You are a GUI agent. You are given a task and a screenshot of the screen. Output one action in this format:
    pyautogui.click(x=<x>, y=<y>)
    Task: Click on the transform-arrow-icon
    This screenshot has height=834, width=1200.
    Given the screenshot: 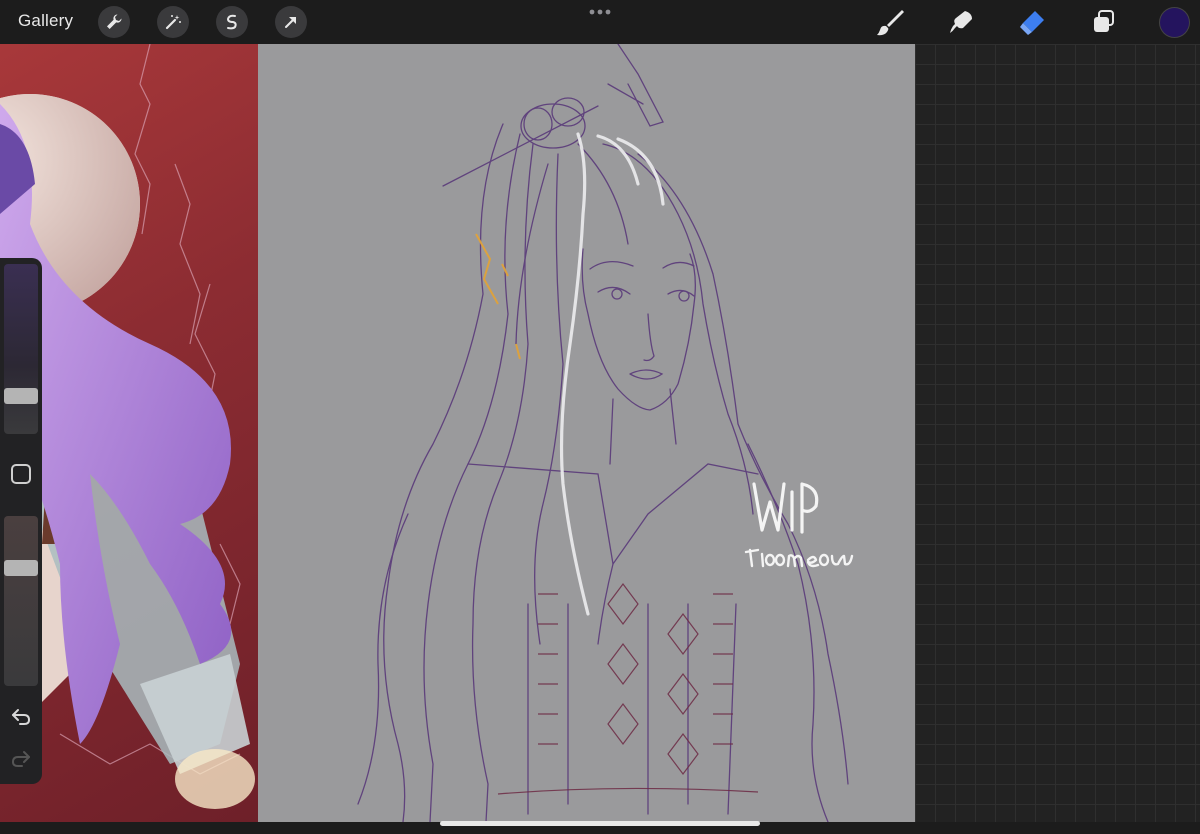 What is the action you would take?
    pyautogui.click(x=290, y=22)
    